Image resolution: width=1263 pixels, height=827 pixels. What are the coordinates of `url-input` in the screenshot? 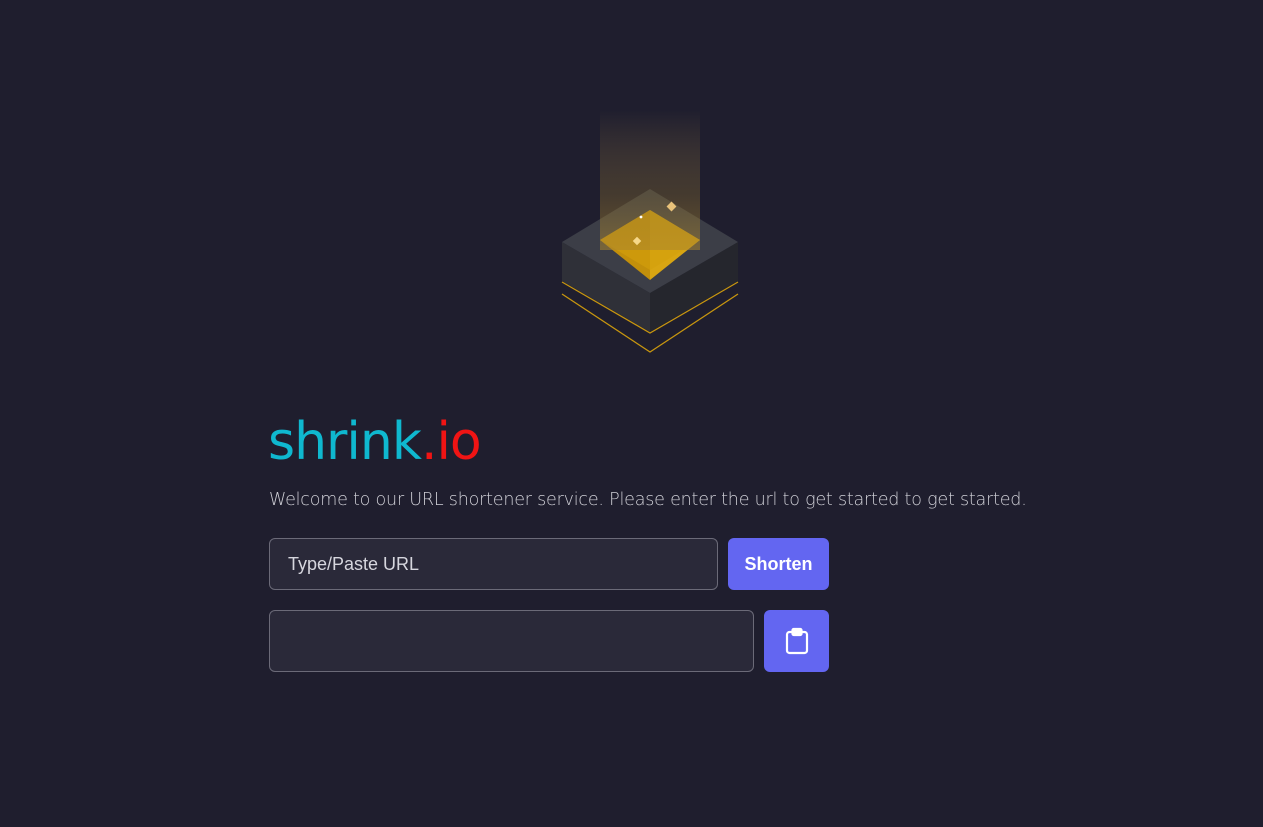 It's located at (493, 564).